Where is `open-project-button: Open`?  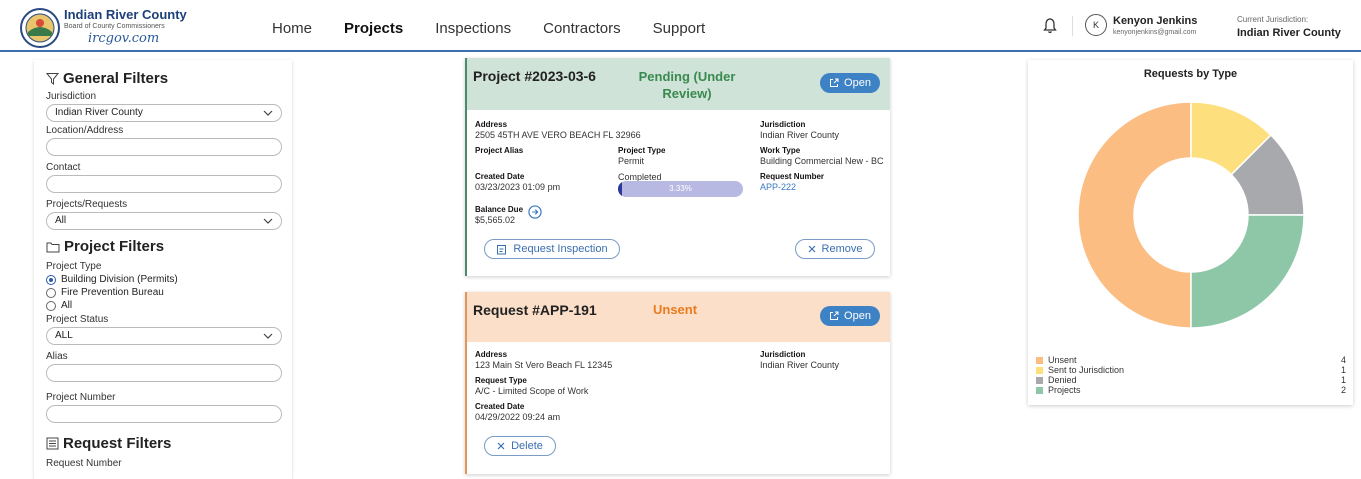
open-project-button: Open is located at coordinates (850, 83).